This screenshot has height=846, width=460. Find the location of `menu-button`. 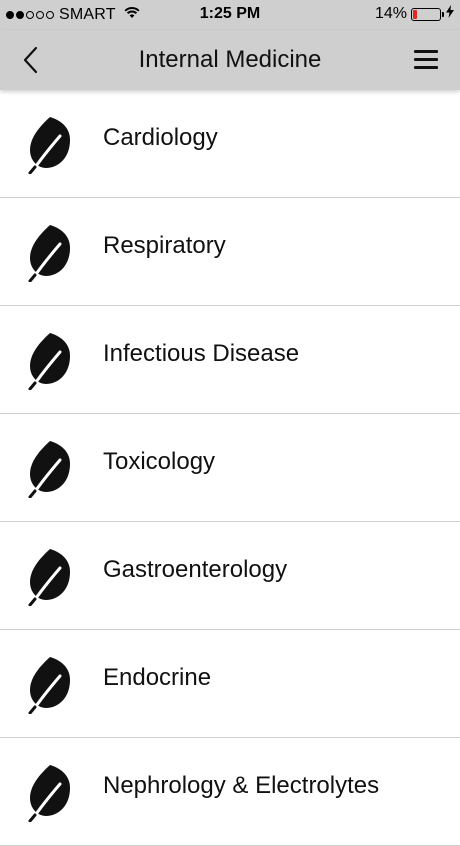

menu-button is located at coordinates (427, 60).